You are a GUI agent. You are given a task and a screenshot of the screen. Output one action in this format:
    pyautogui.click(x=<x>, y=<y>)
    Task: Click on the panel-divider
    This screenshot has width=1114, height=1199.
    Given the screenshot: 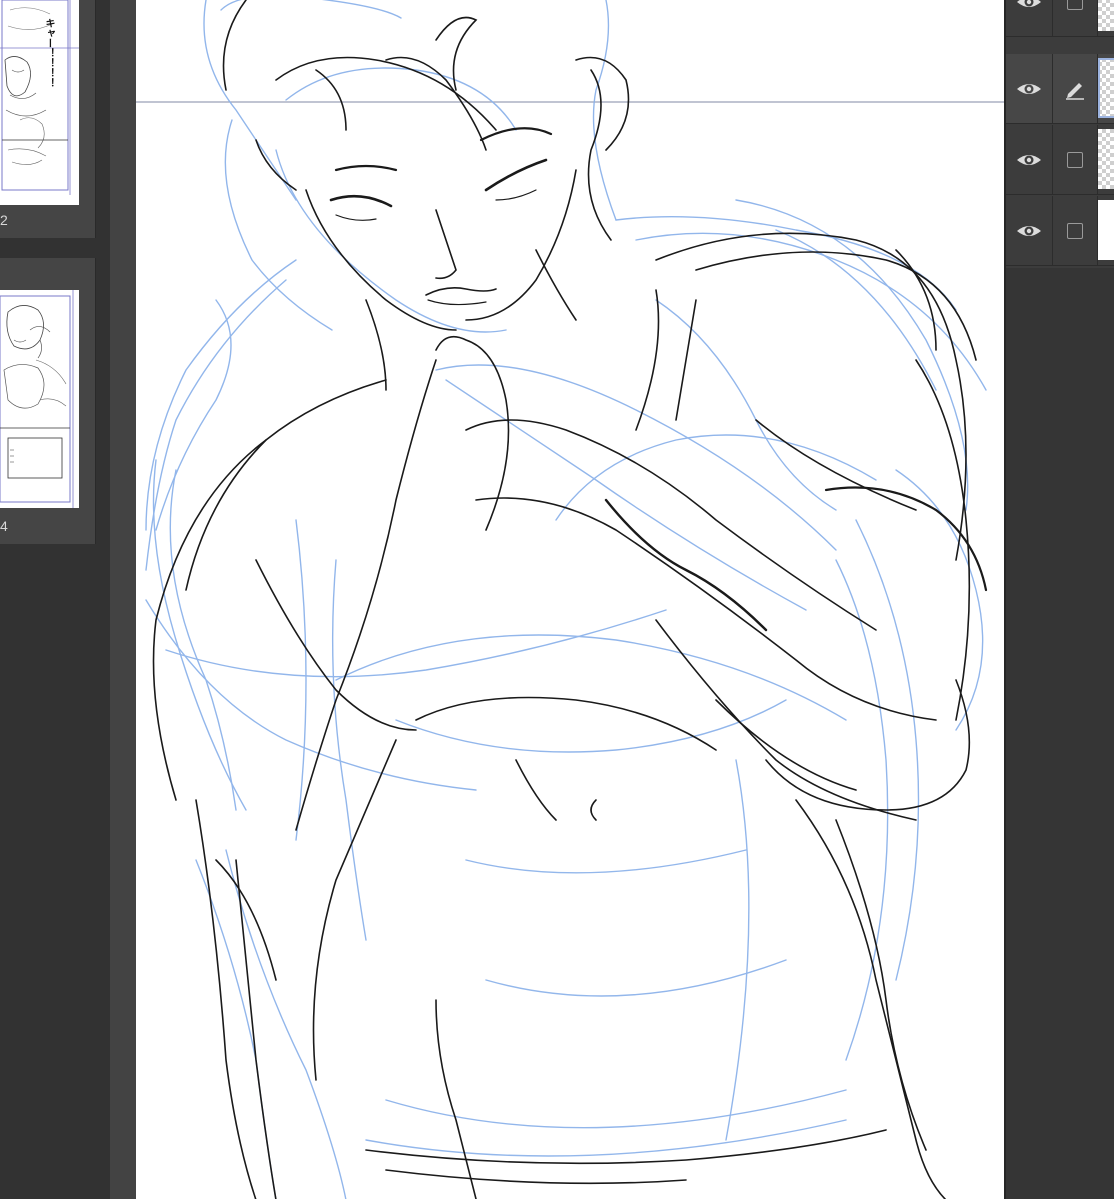 What is the action you would take?
    pyautogui.click(x=123, y=599)
    